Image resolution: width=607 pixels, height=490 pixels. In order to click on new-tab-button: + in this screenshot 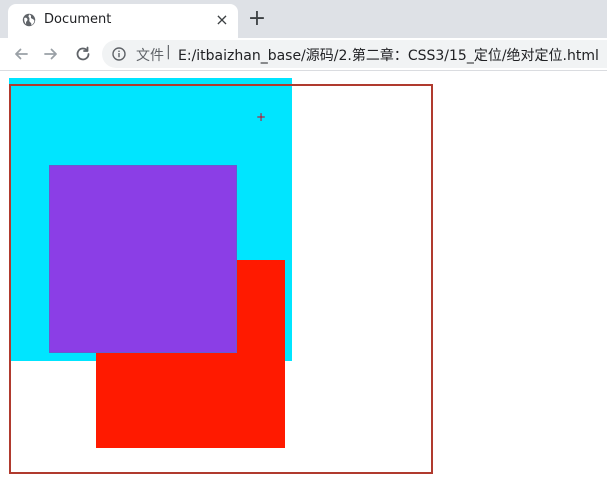, I will do `click(257, 19)`.